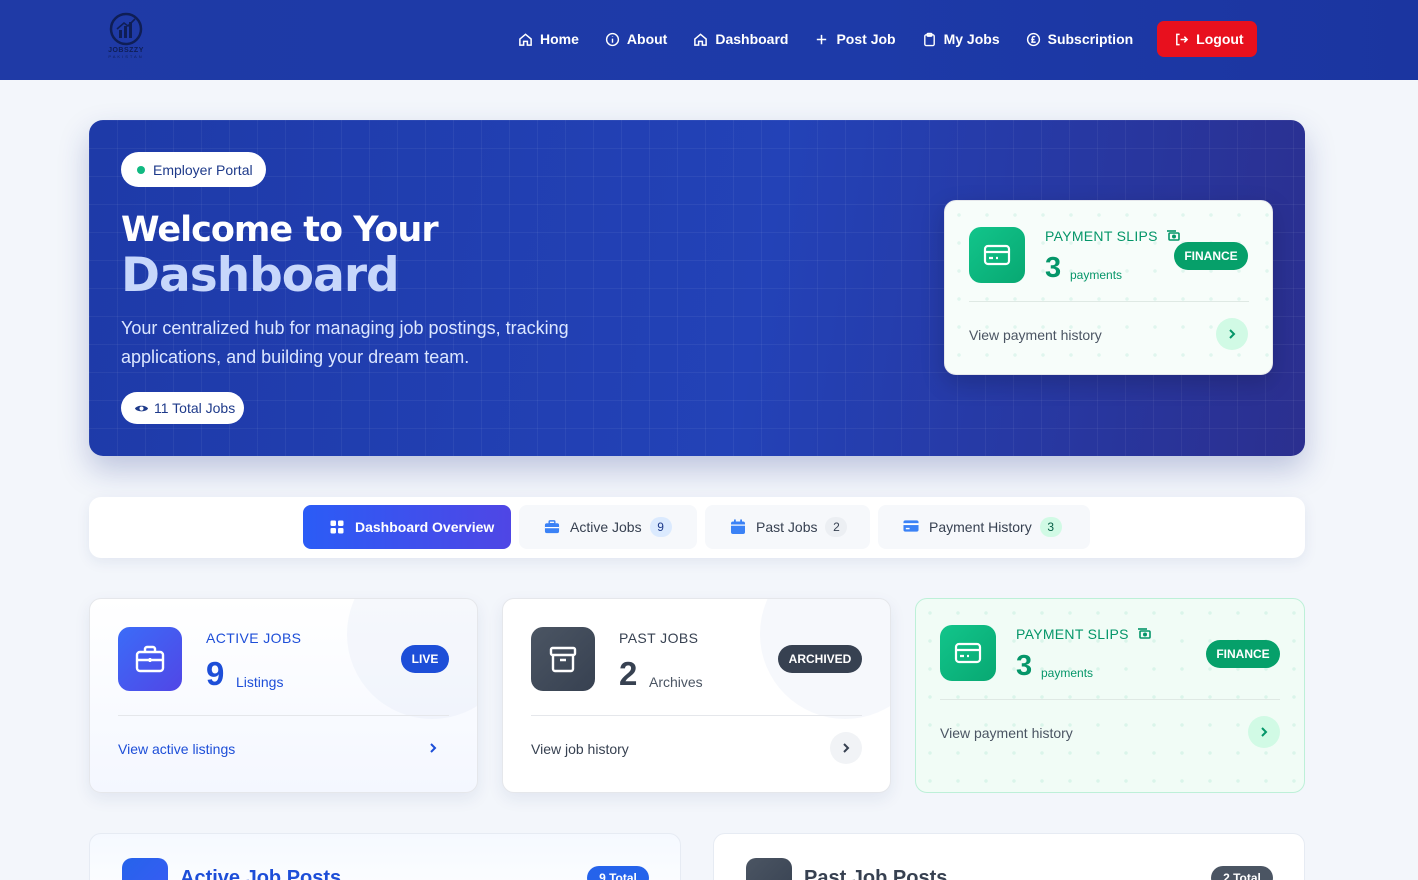 This screenshot has width=1418, height=880. I want to click on archived-badge: ARCHIVED, so click(820, 659).